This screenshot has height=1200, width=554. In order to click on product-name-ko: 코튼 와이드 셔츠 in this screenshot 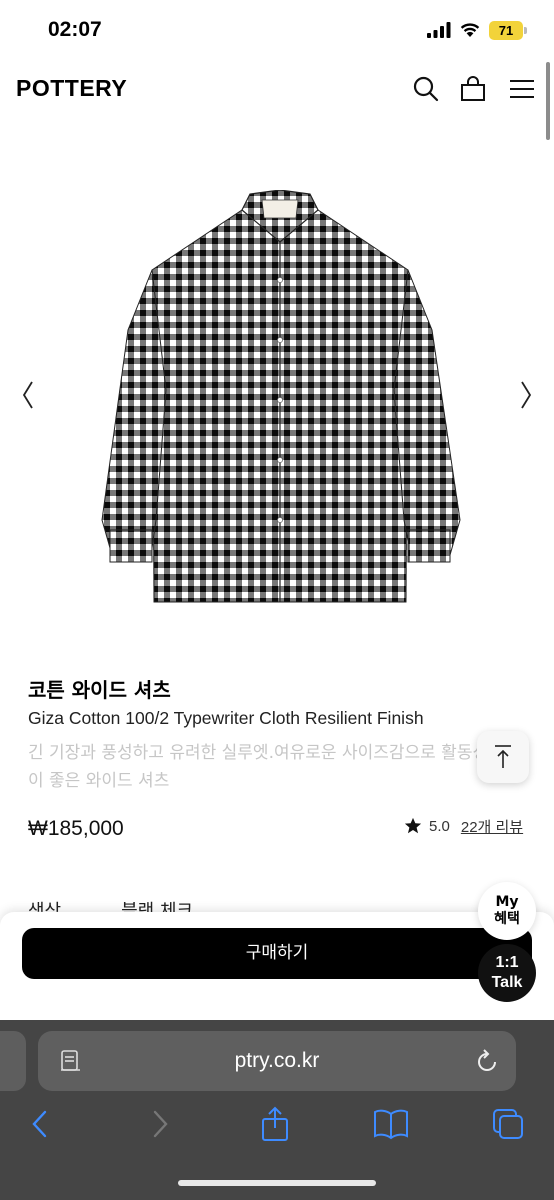, I will do `click(99, 690)`.